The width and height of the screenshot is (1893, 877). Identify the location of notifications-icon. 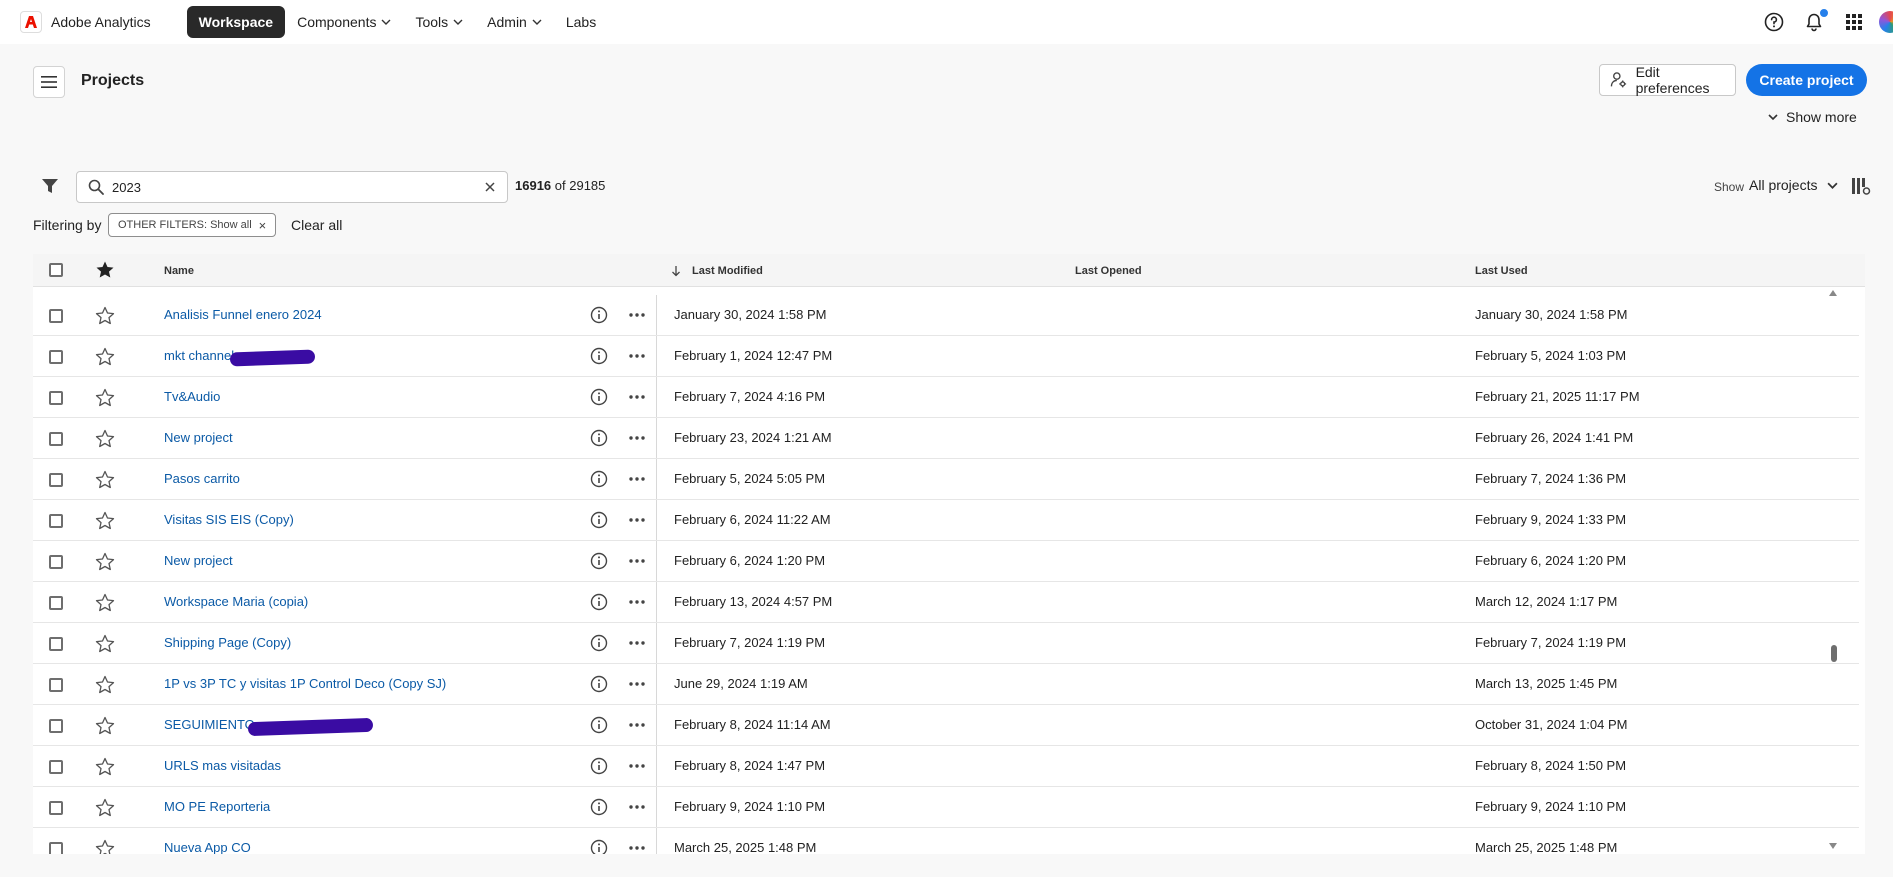
(1816, 20).